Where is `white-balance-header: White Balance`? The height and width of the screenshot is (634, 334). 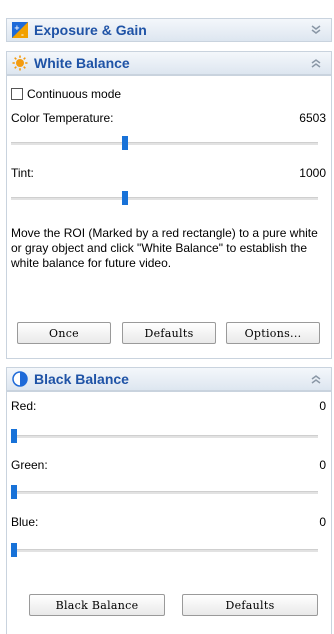
white-balance-header: White Balance is located at coordinates (169, 63).